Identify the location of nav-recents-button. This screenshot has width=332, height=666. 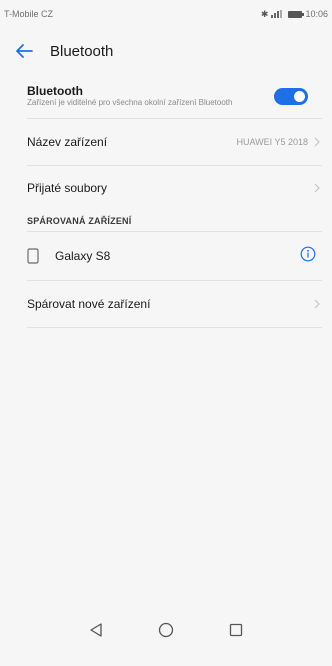
(236, 630).